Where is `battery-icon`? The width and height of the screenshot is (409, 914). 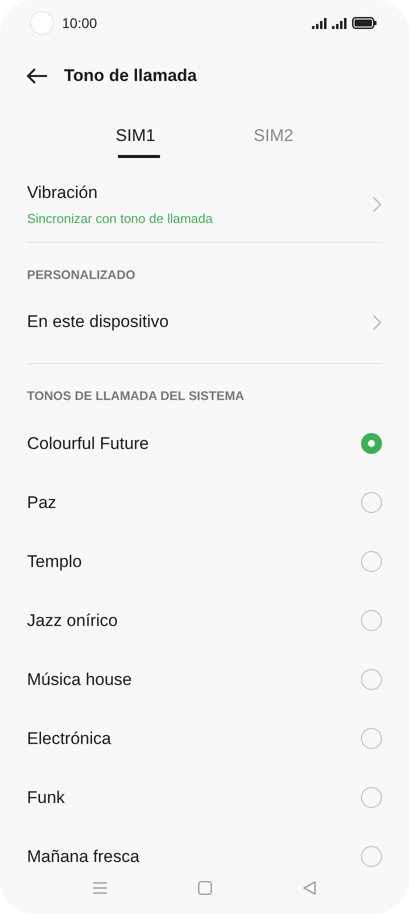 battery-icon is located at coordinates (364, 23).